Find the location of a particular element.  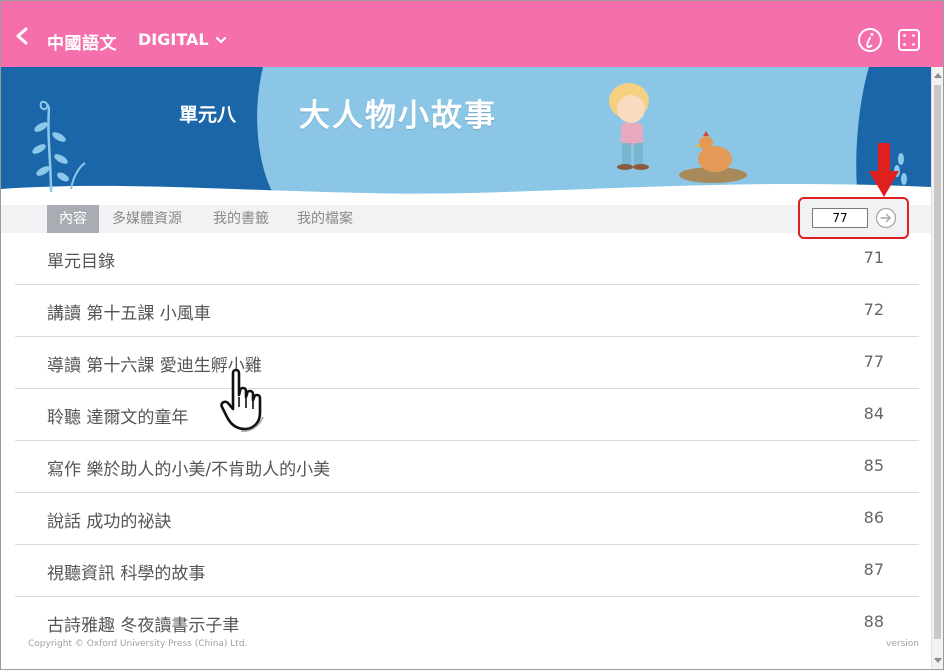

list-item-label: 寫作 樂於助人的小美/不肯助人的小美 is located at coordinates (189, 470).